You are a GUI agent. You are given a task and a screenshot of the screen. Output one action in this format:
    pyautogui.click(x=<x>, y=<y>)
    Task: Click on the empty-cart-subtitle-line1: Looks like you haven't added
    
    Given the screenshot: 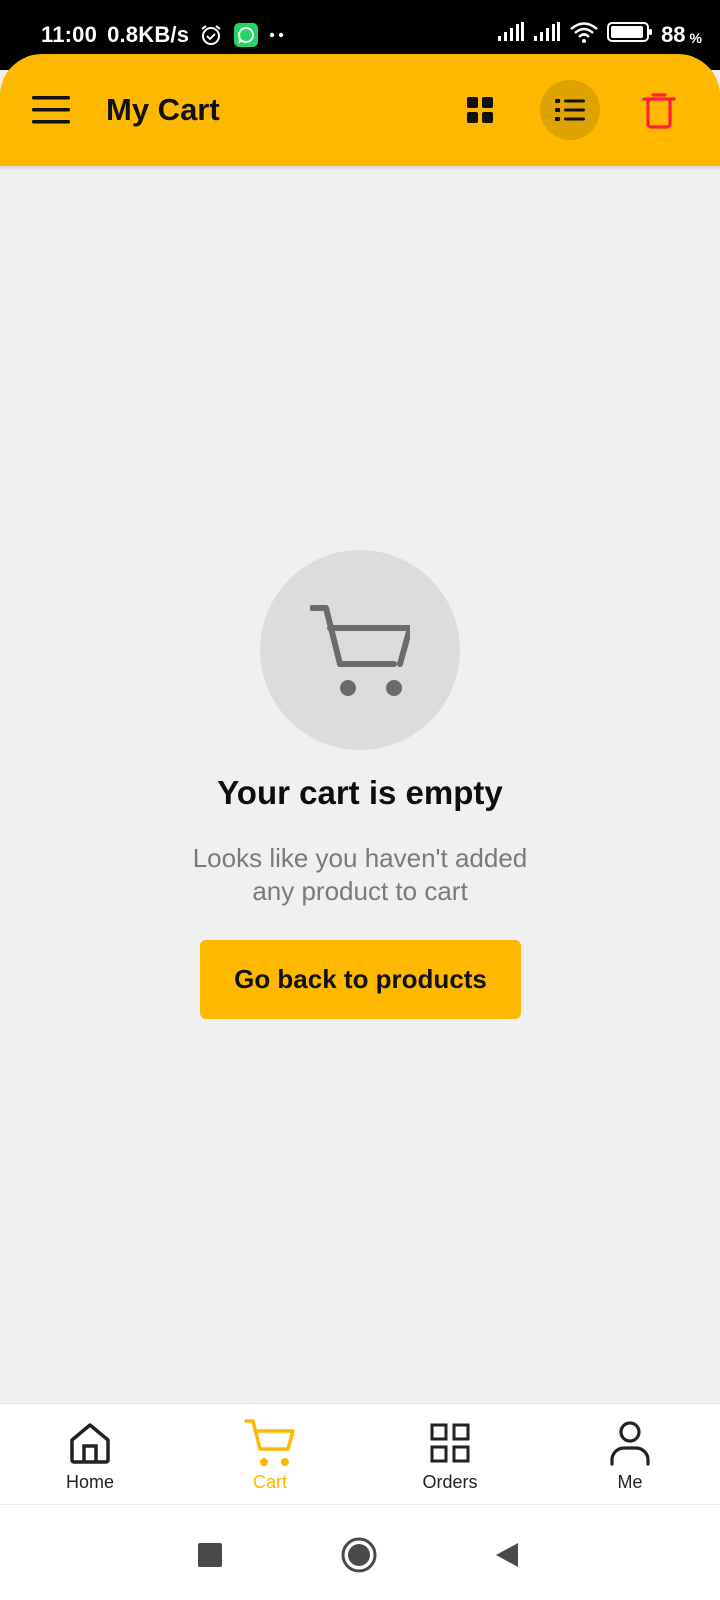 What is the action you would take?
    pyautogui.click(x=360, y=858)
    